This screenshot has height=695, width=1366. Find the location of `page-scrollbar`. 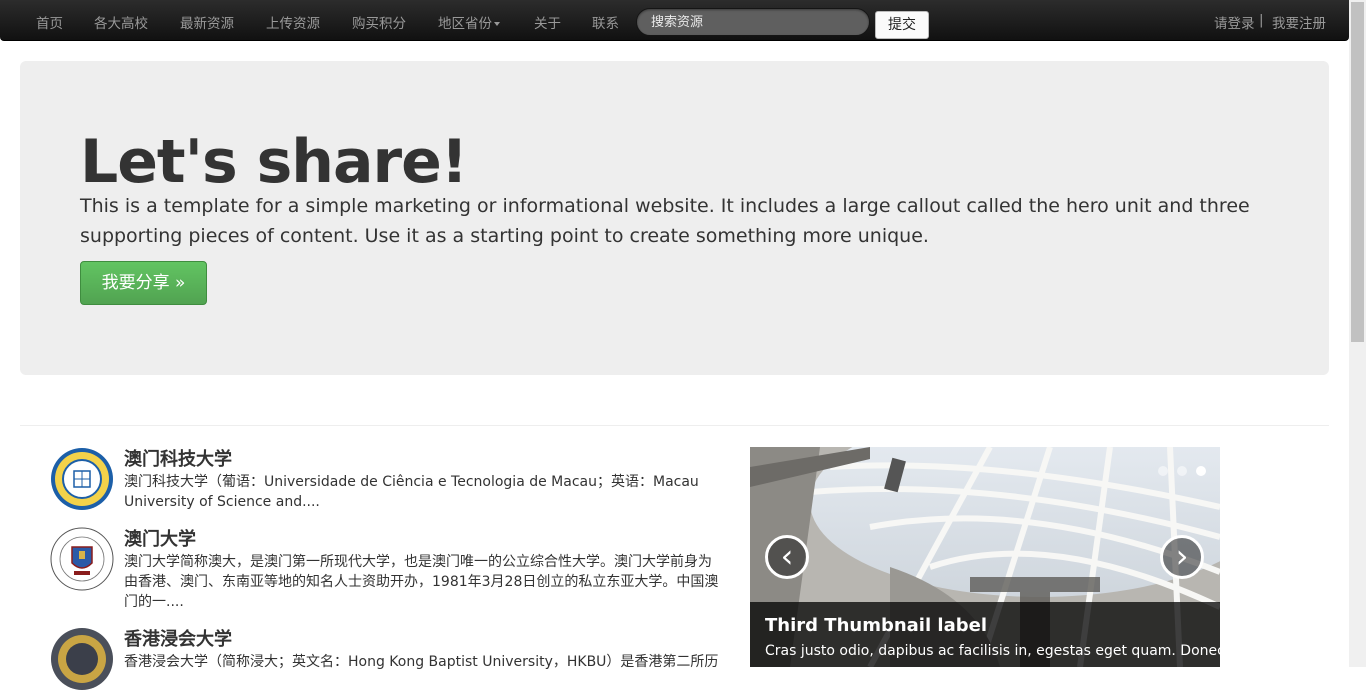

page-scrollbar is located at coordinates (1357, 333).